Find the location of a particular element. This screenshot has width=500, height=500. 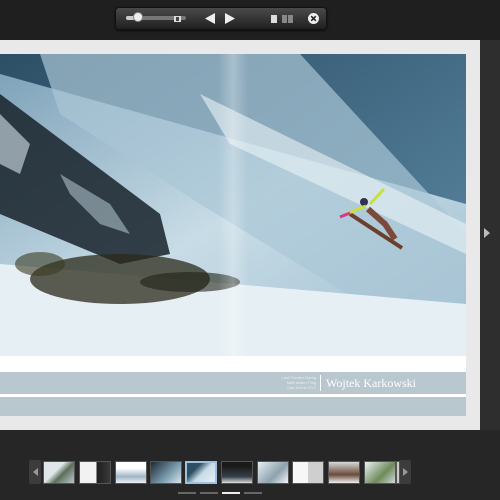

credit-divider is located at coordinates (320, 383).